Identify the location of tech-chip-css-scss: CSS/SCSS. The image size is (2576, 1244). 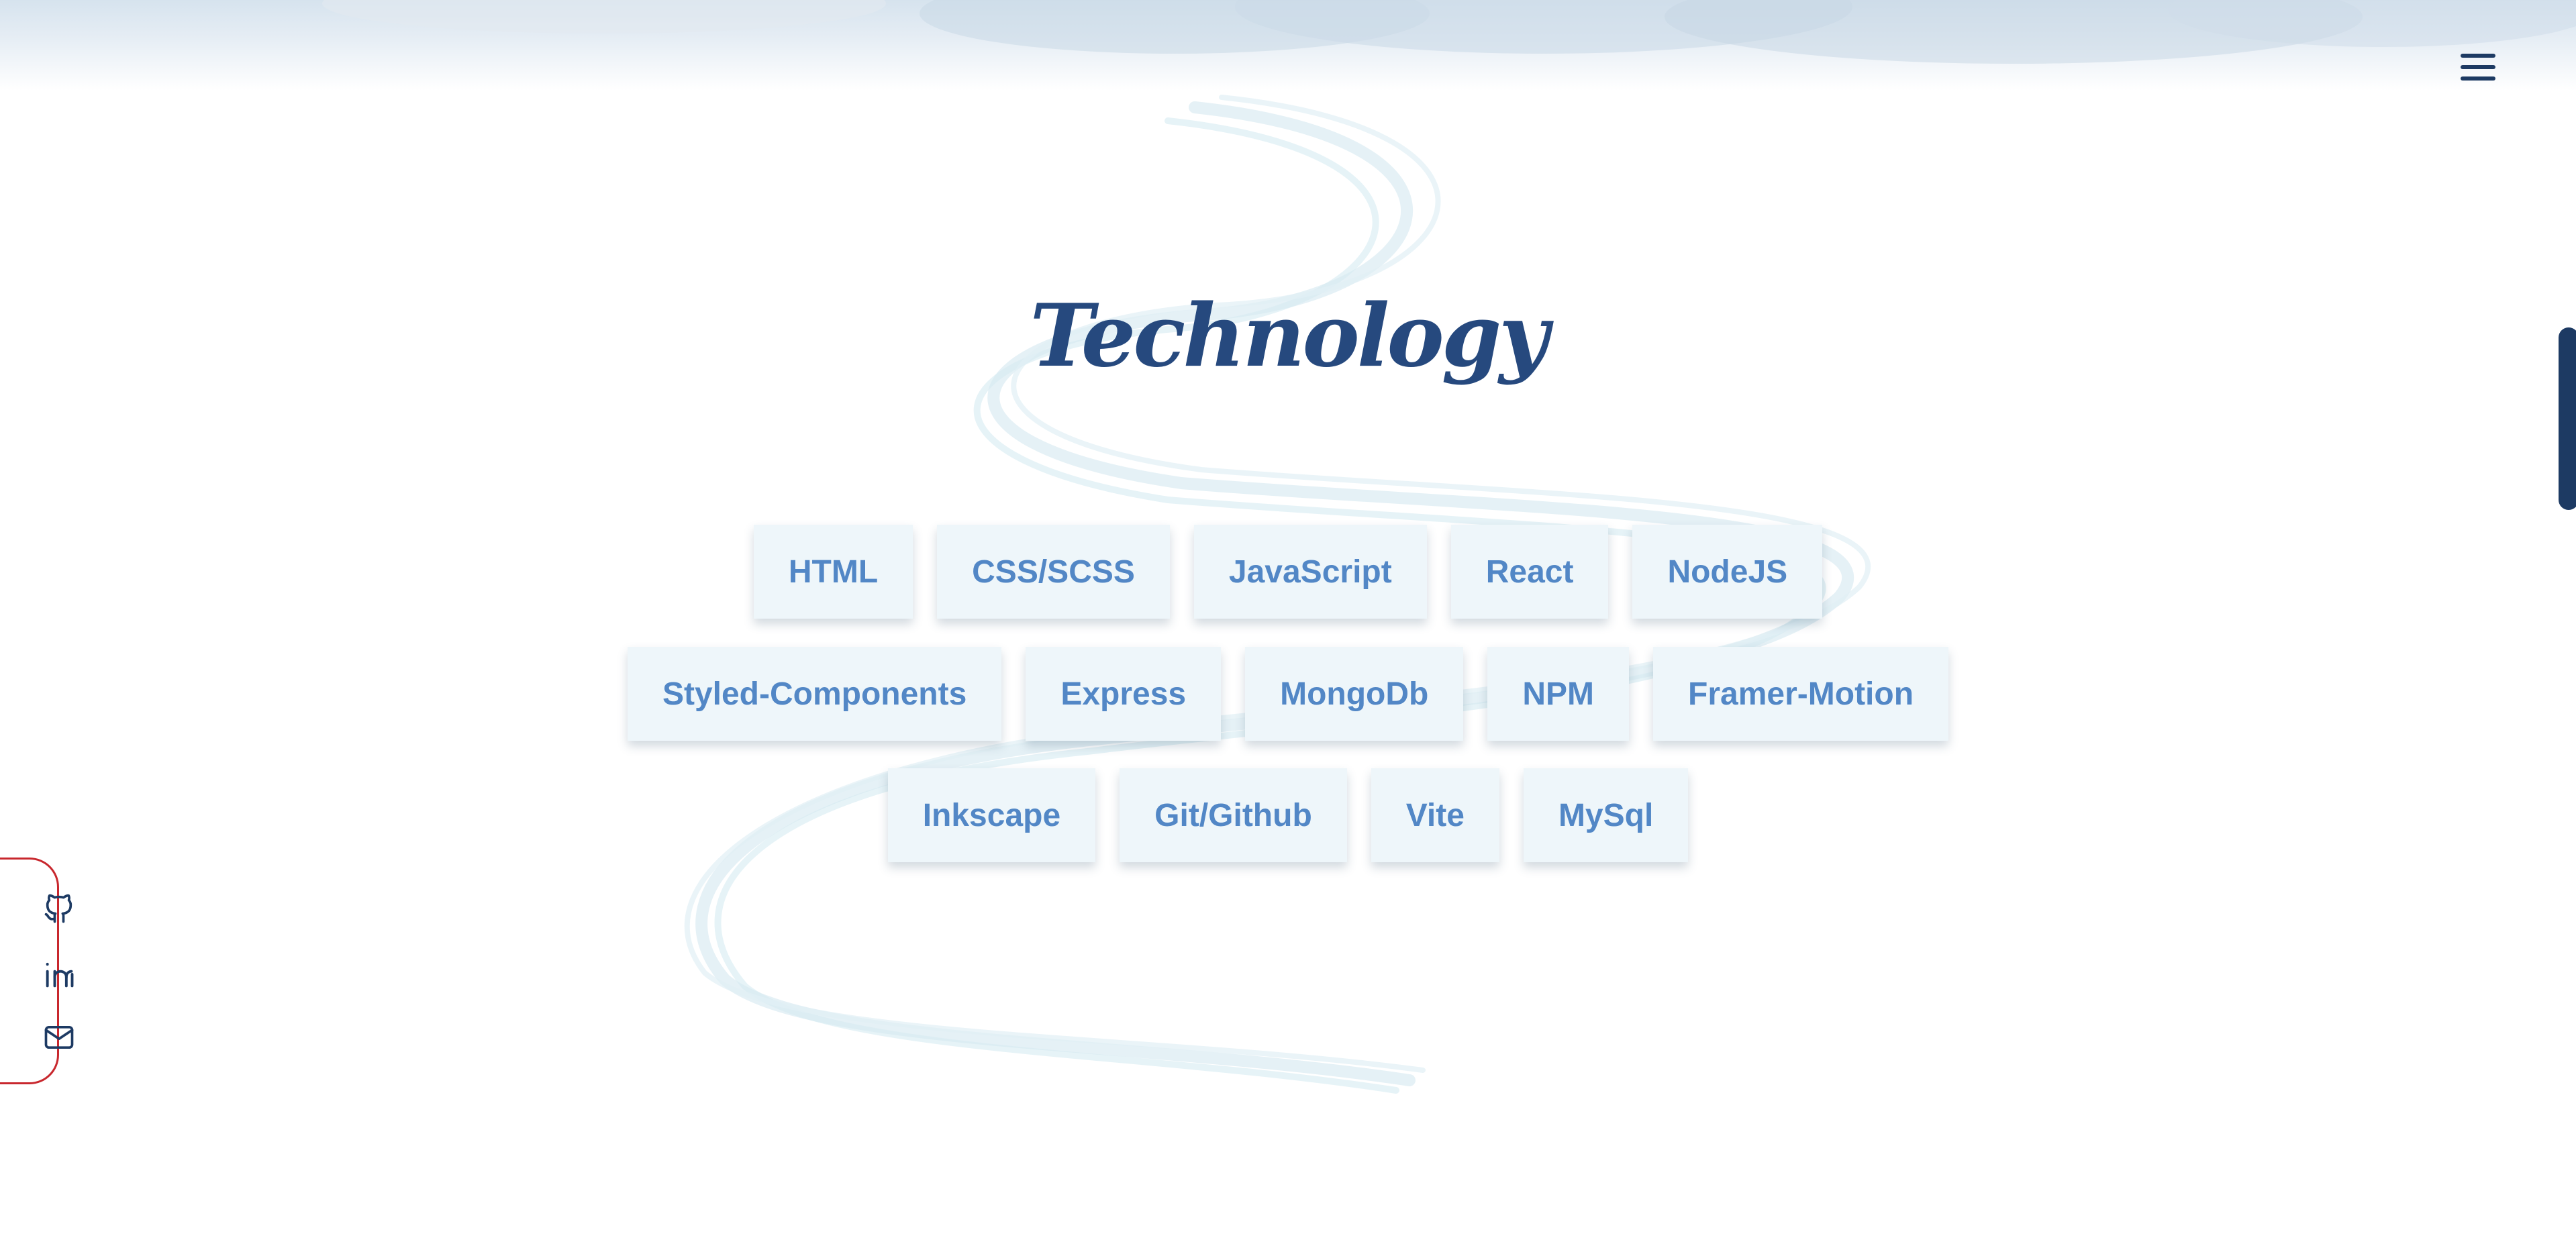
(1053, 572).